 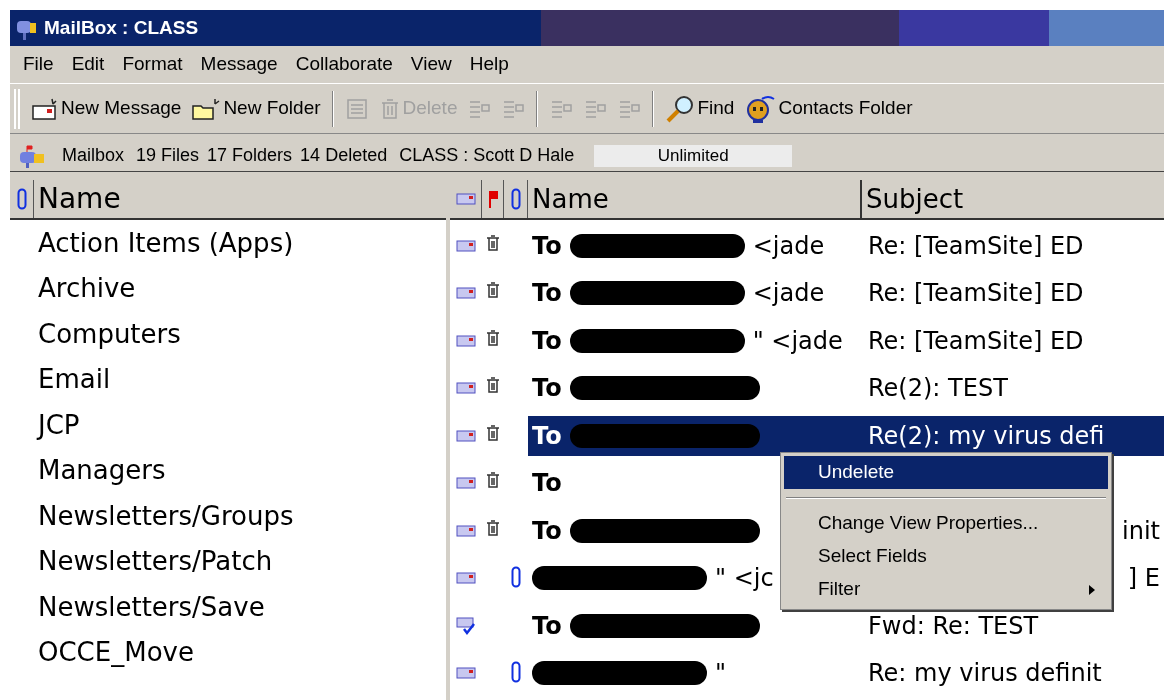 I want to click on sender-cell: To " <jade, so click(x=687, y=340).